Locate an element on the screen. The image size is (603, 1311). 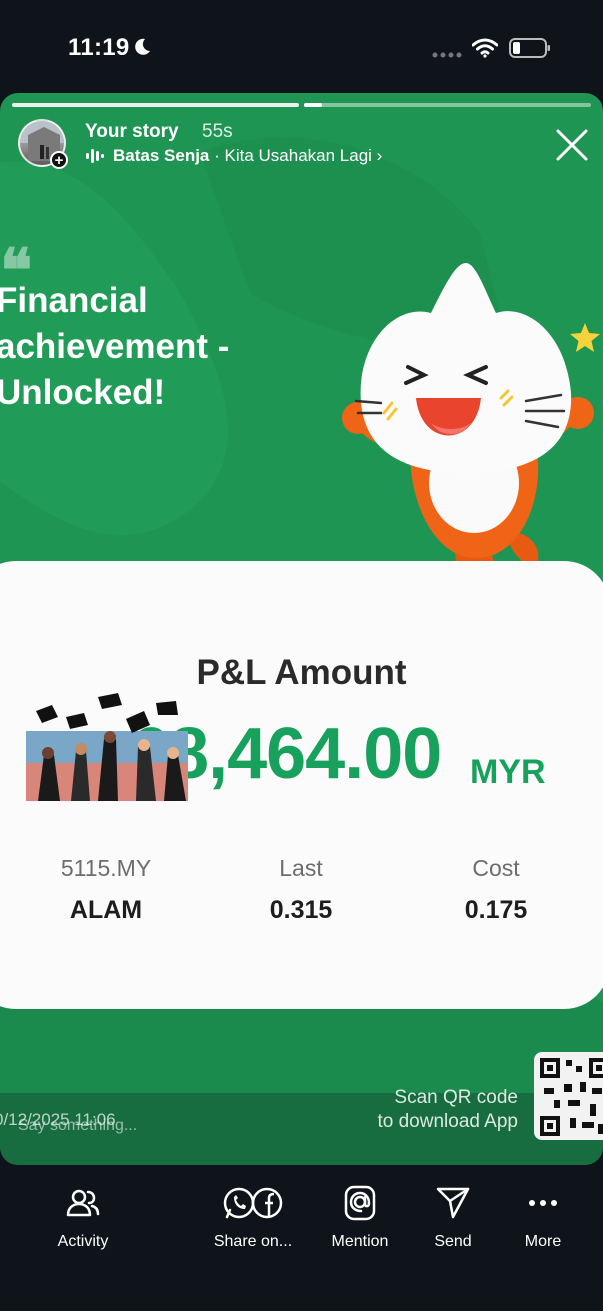
more-label: More is located at coordinates (543, 1241).